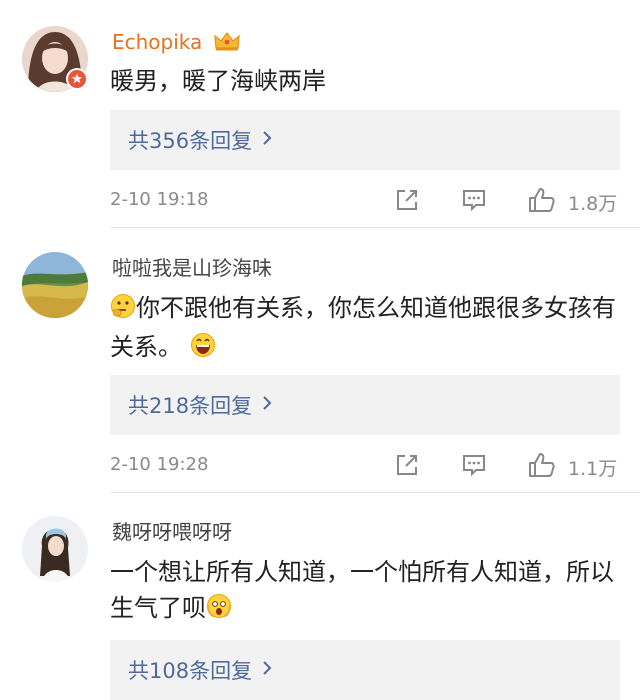  Describe the element at coordinates (365, 140) in the screenshot. I see `replies-button: 共356条回复` at that location.